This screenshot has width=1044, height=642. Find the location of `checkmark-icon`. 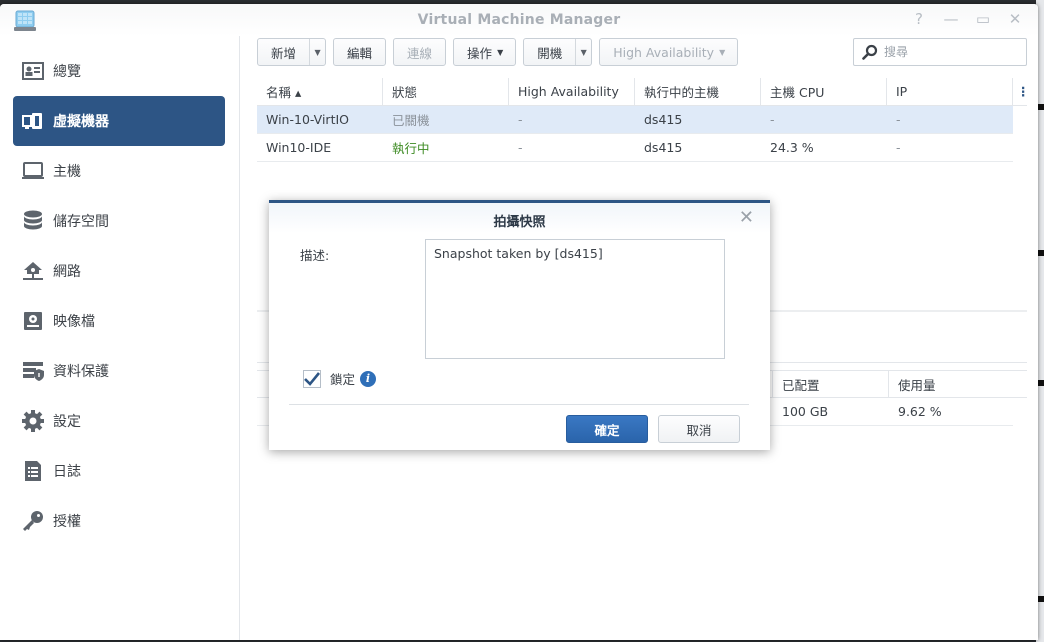

checkmark-icon is located at coordinates (312, 378).